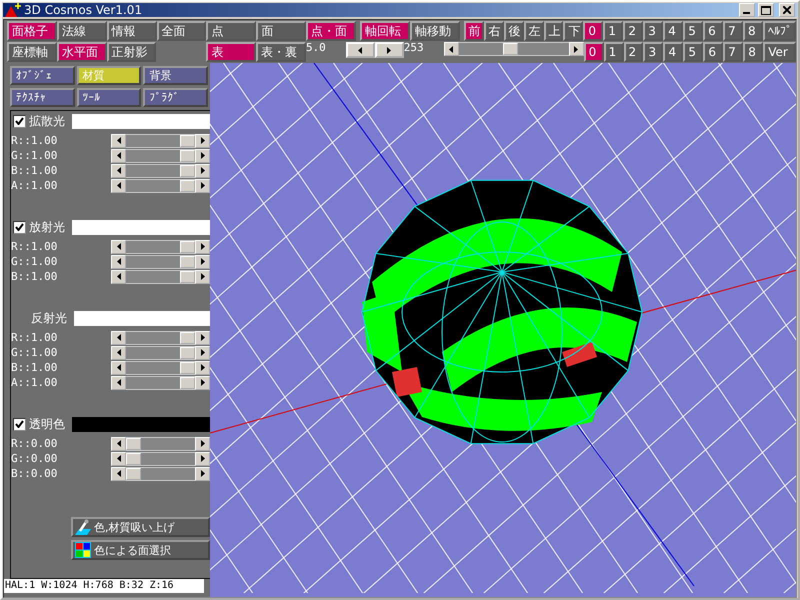  Describe the element at coordinates (140, 527) in the screenshot. I see `tool-button: 色,材質吸い上げ` at that location.